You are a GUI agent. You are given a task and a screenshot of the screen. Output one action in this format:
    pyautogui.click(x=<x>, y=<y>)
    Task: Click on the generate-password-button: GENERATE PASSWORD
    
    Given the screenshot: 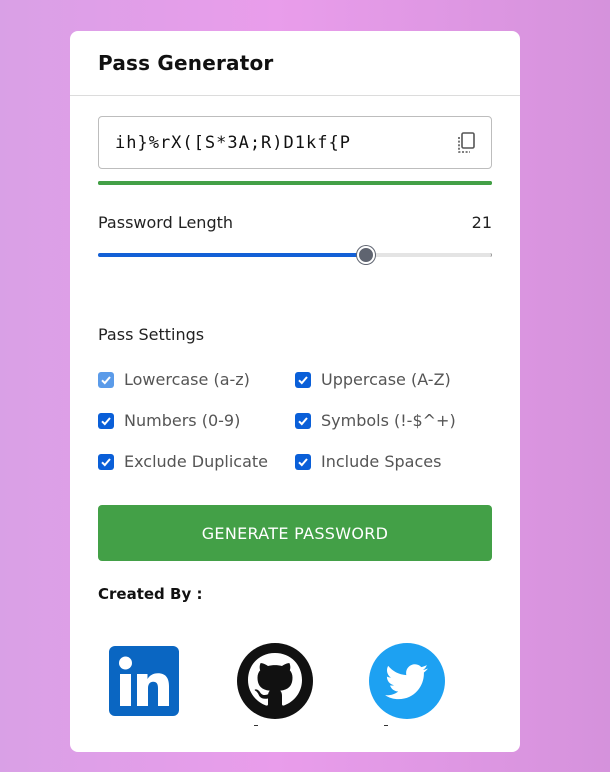 What is the action you would take?
    pyautogui.click(x=295, y=533)
    